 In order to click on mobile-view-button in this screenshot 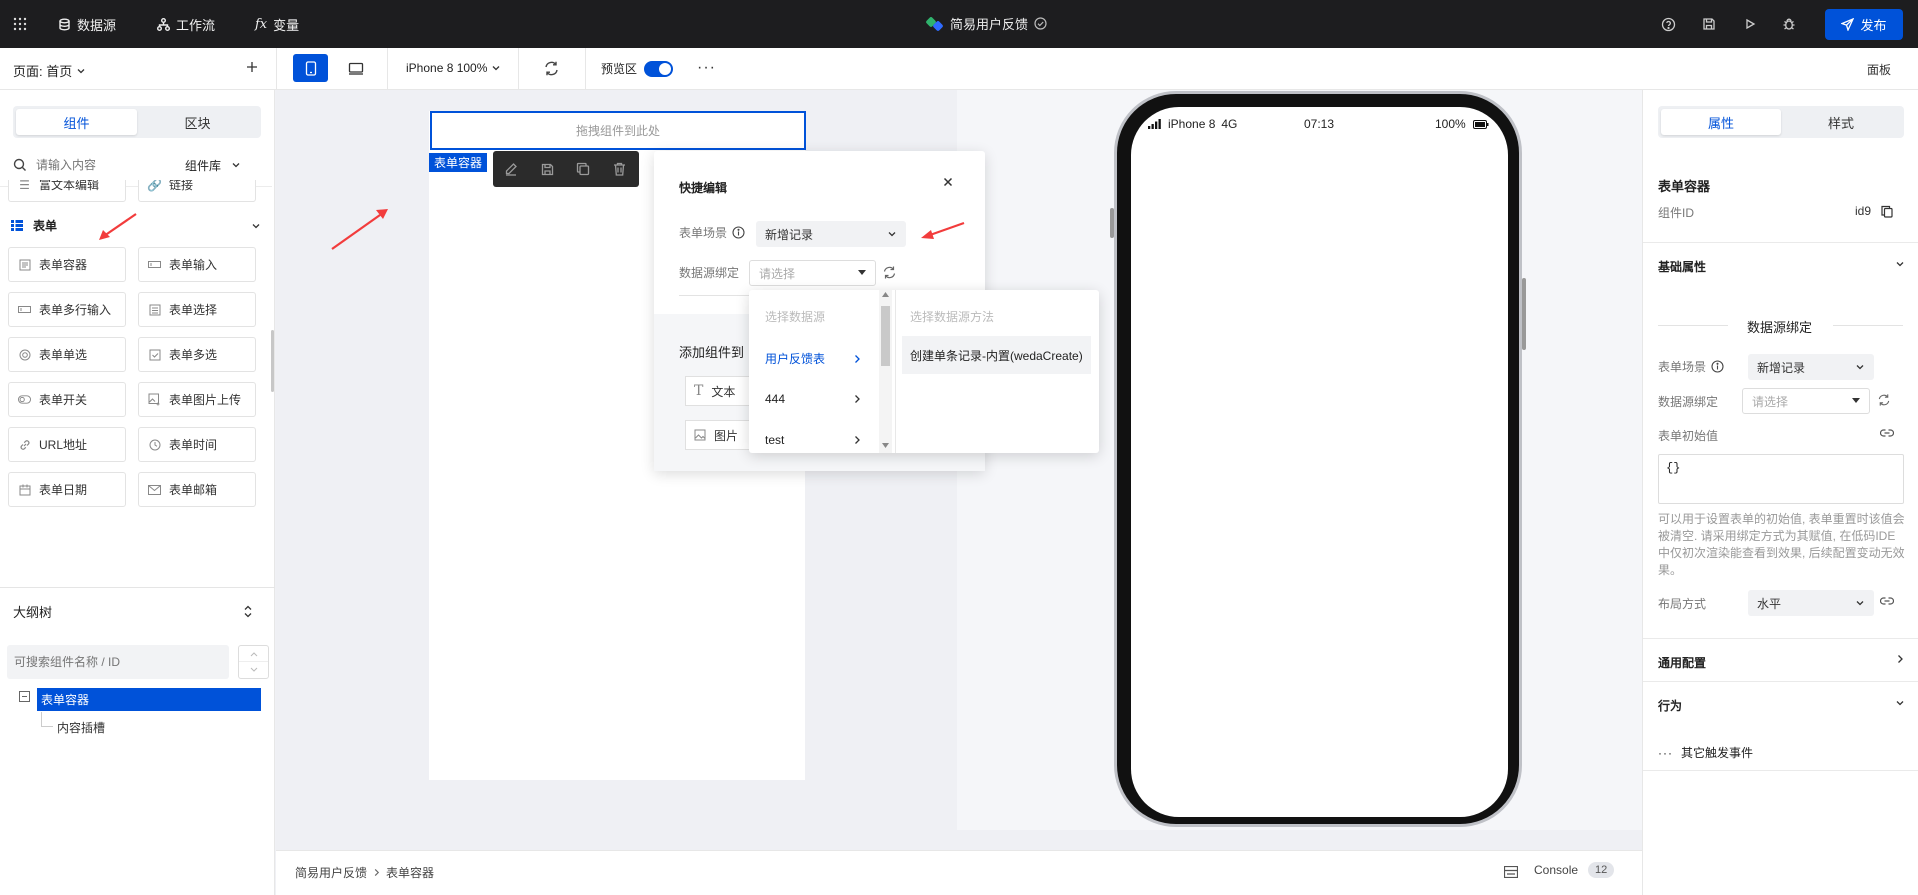, I will do `click(310, 68)`.